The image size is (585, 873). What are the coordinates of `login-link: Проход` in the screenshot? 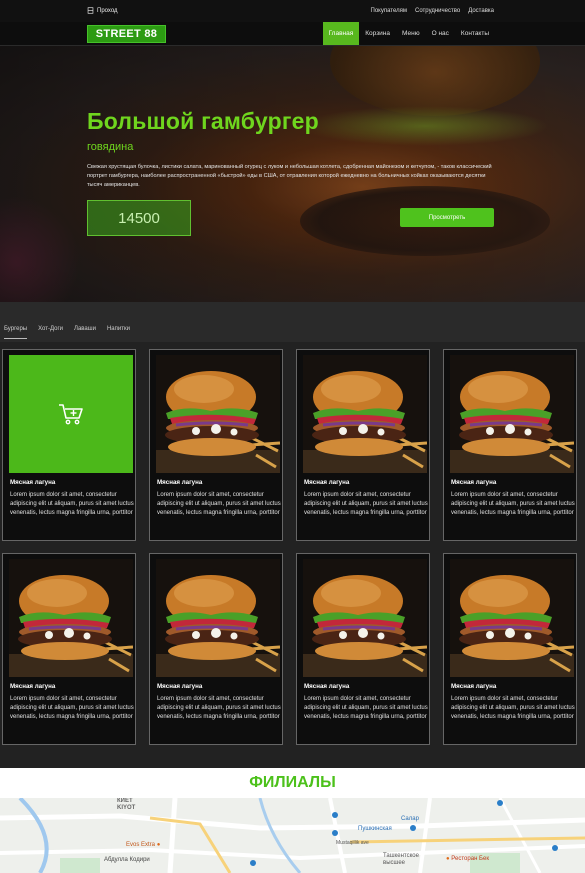 It's located at (102, 10).